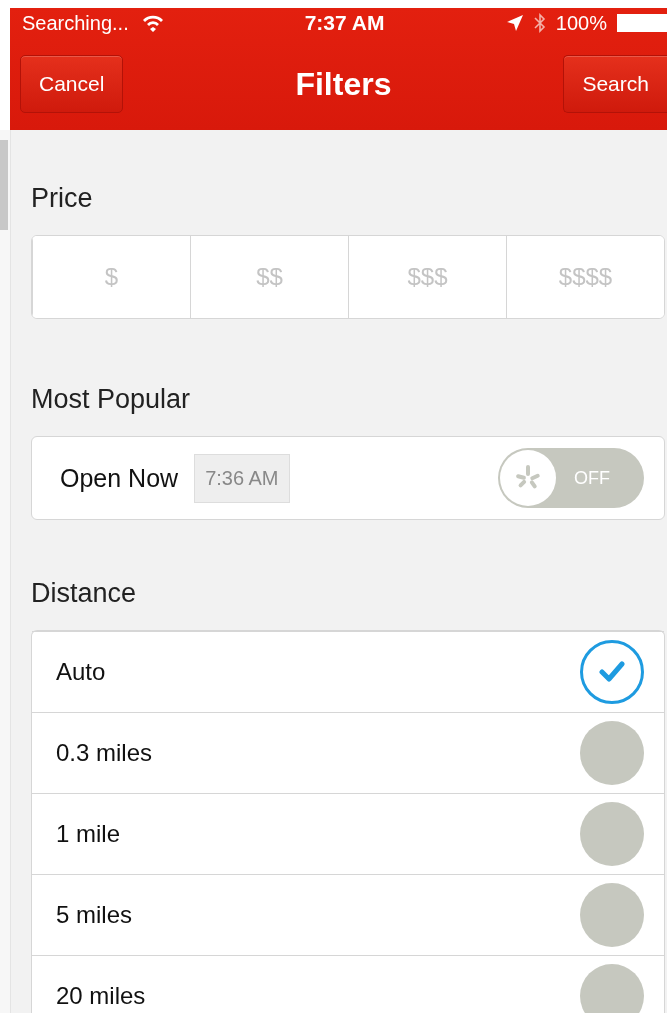  Describe the element at coordinates (348, 984) in the screenshot. I see `distance-option: 20 miles` at that location.